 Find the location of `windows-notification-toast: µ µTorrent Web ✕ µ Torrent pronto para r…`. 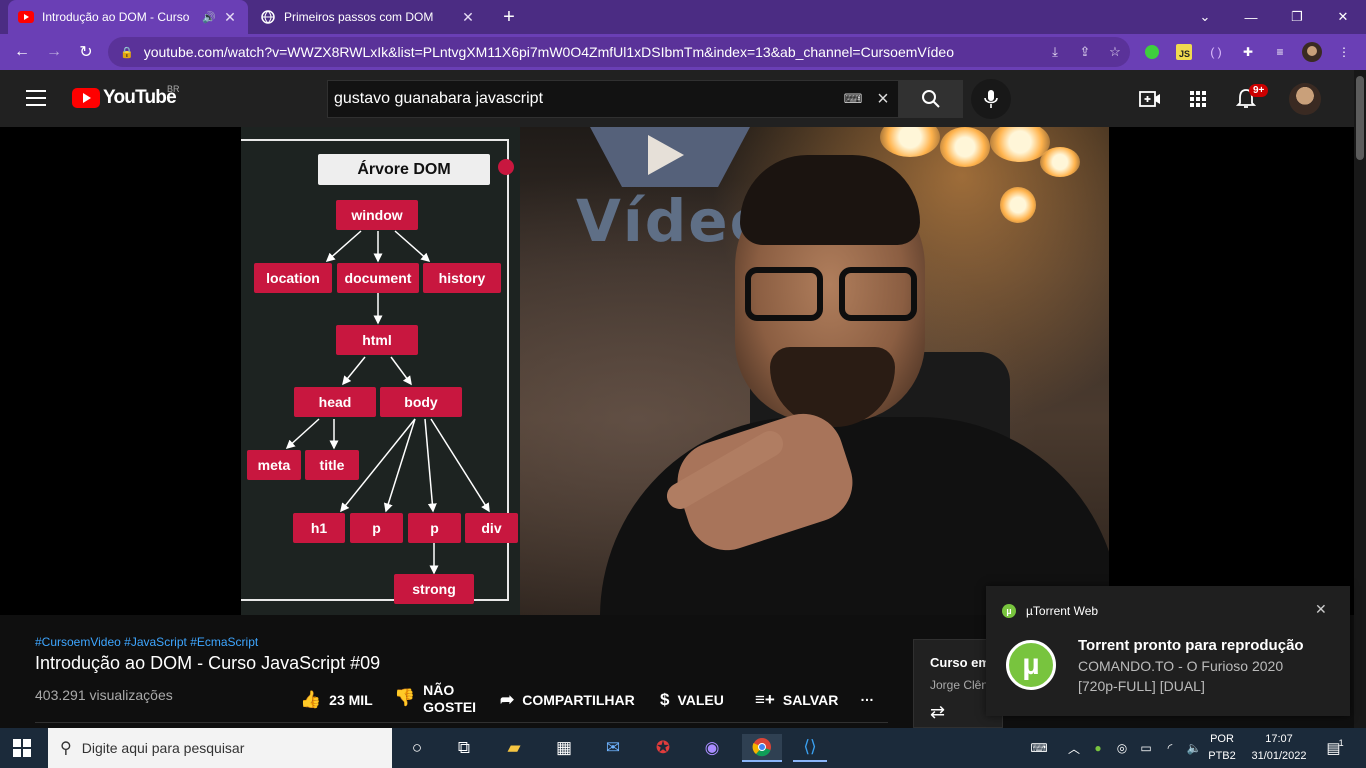

windows-notification-toast: µ µTorrent Web ✕ µ Torrent pronto para r… is located at coordinates (1168, 651).